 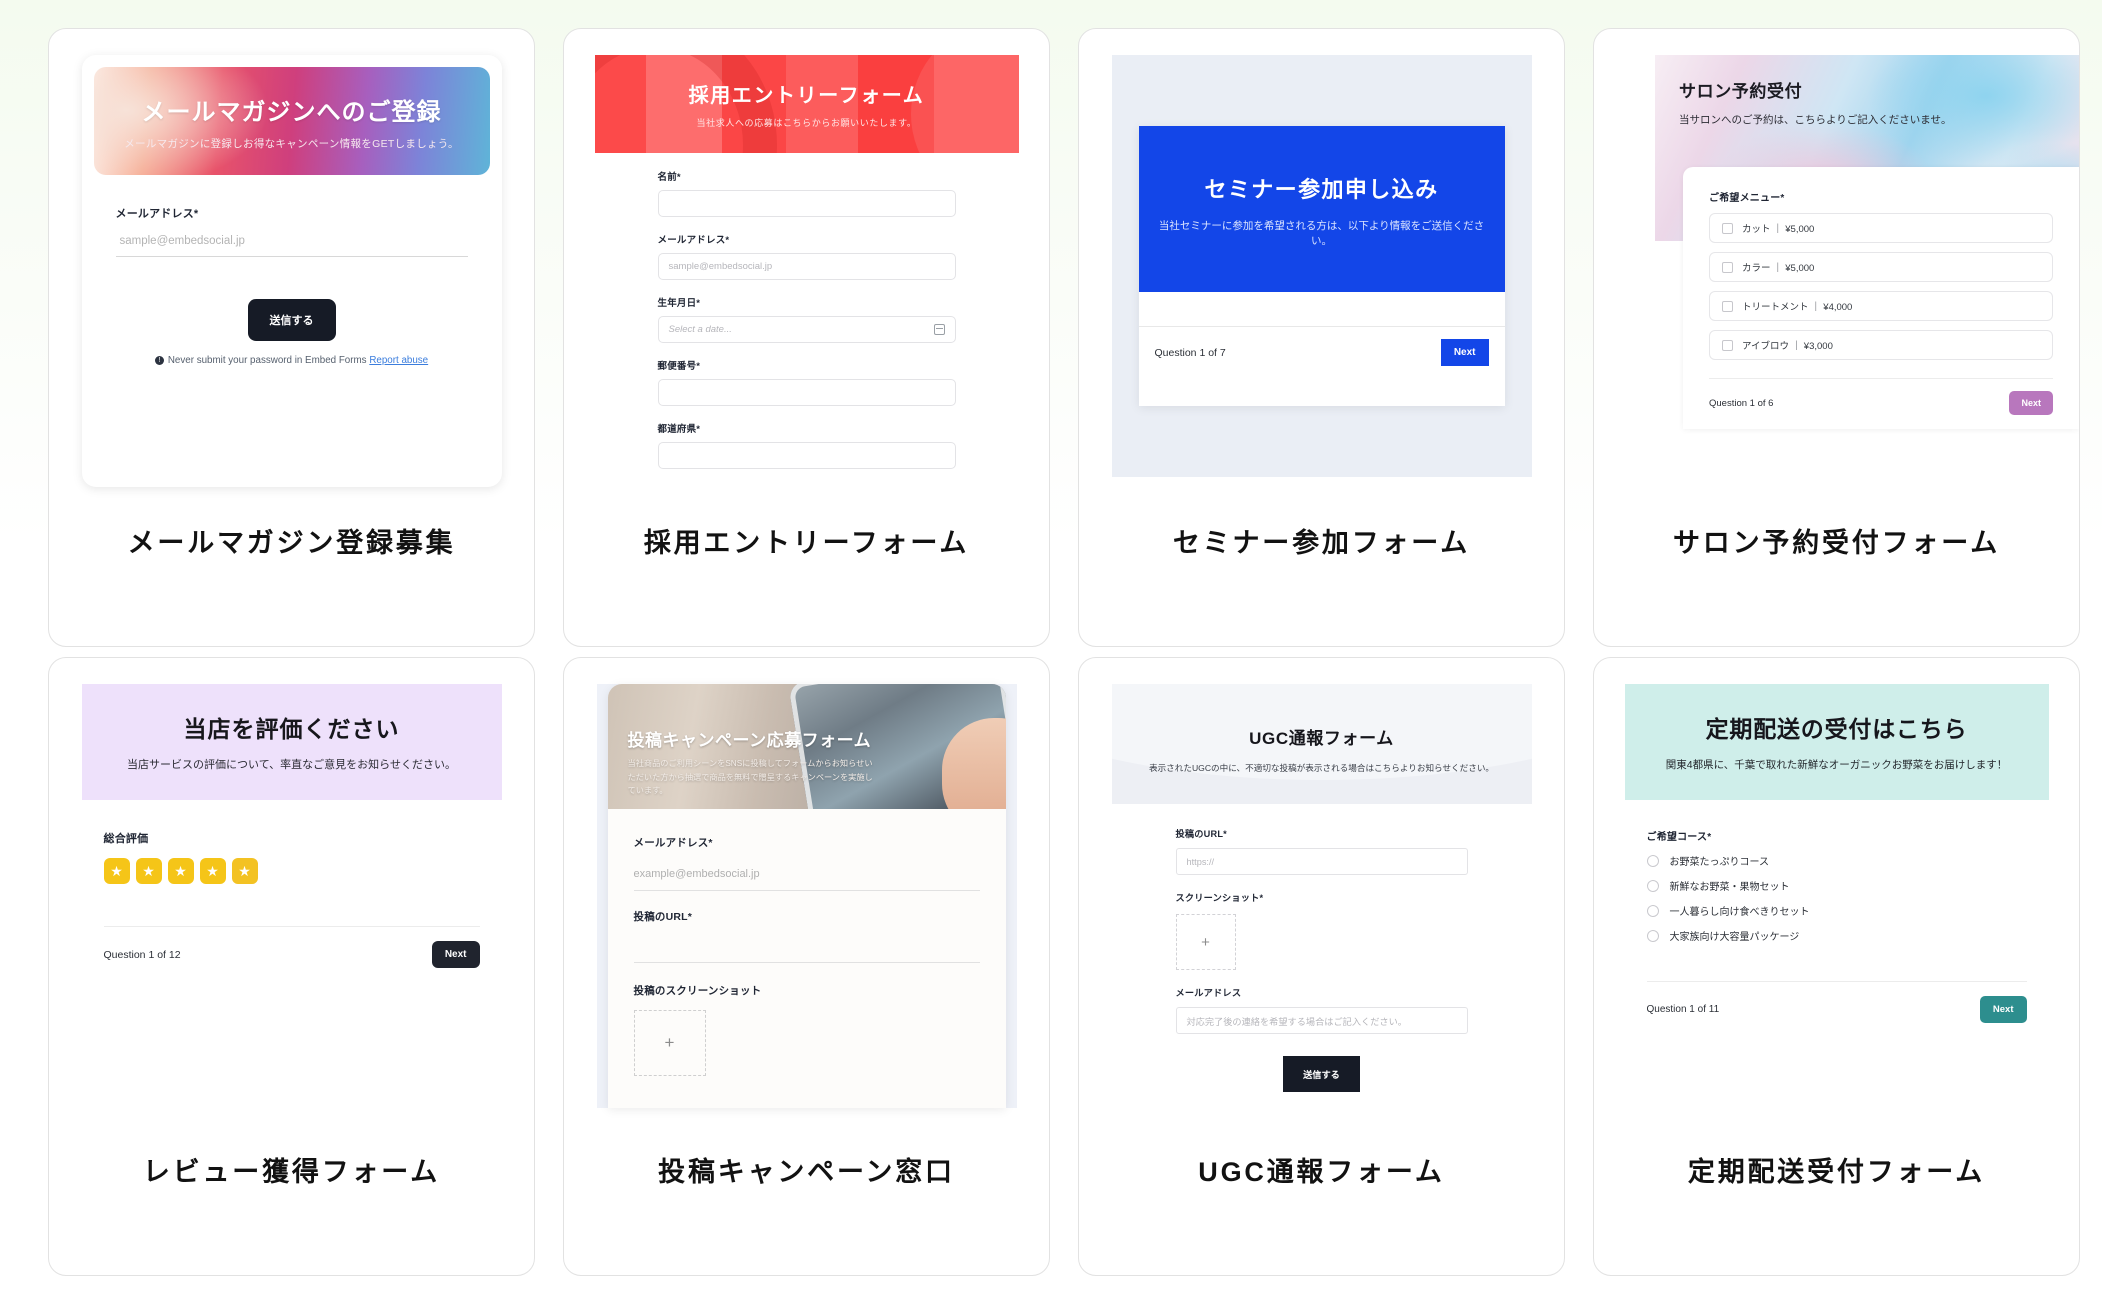 What do you see at coordinates (1321, 393) in the screenshot?
I see `form-bottom-pad` at bounding box center [1321, 393].